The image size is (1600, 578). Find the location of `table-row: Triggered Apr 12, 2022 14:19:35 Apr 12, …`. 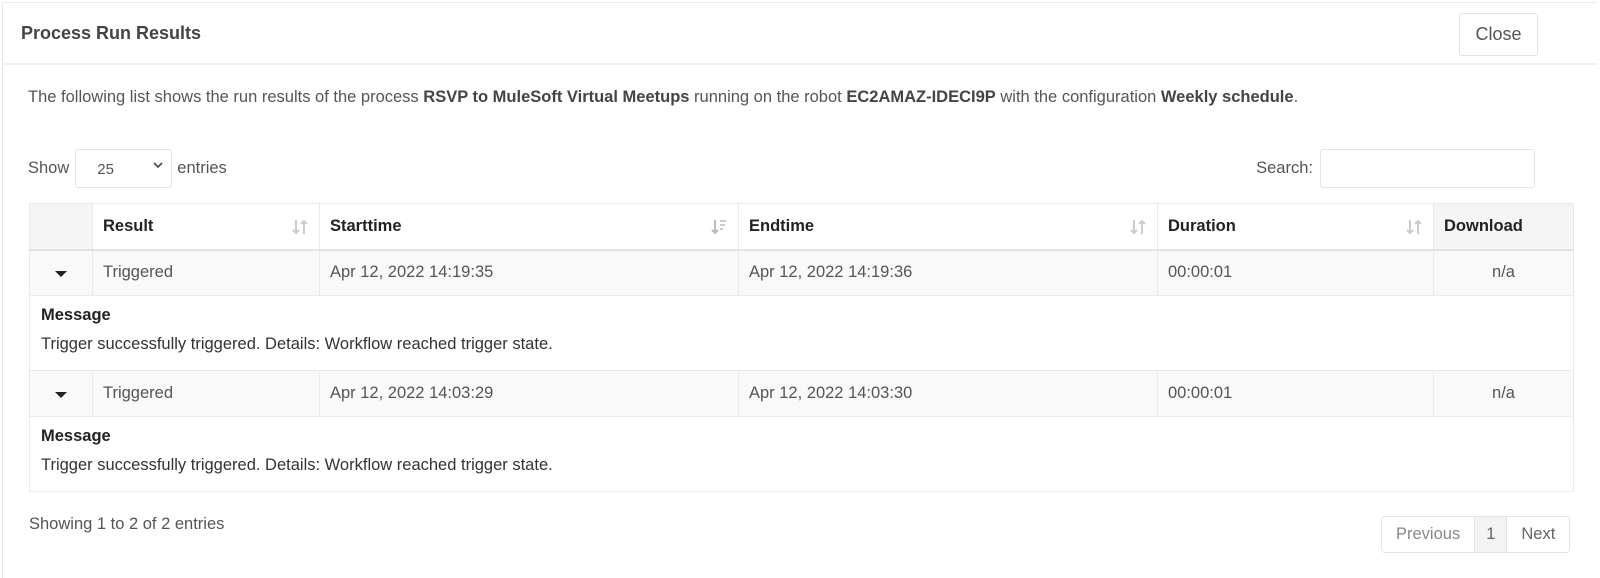

table-row: Triggered Apr 12, 2022 14:19:35 Apr 12, … is located at coordinates (801, 272).